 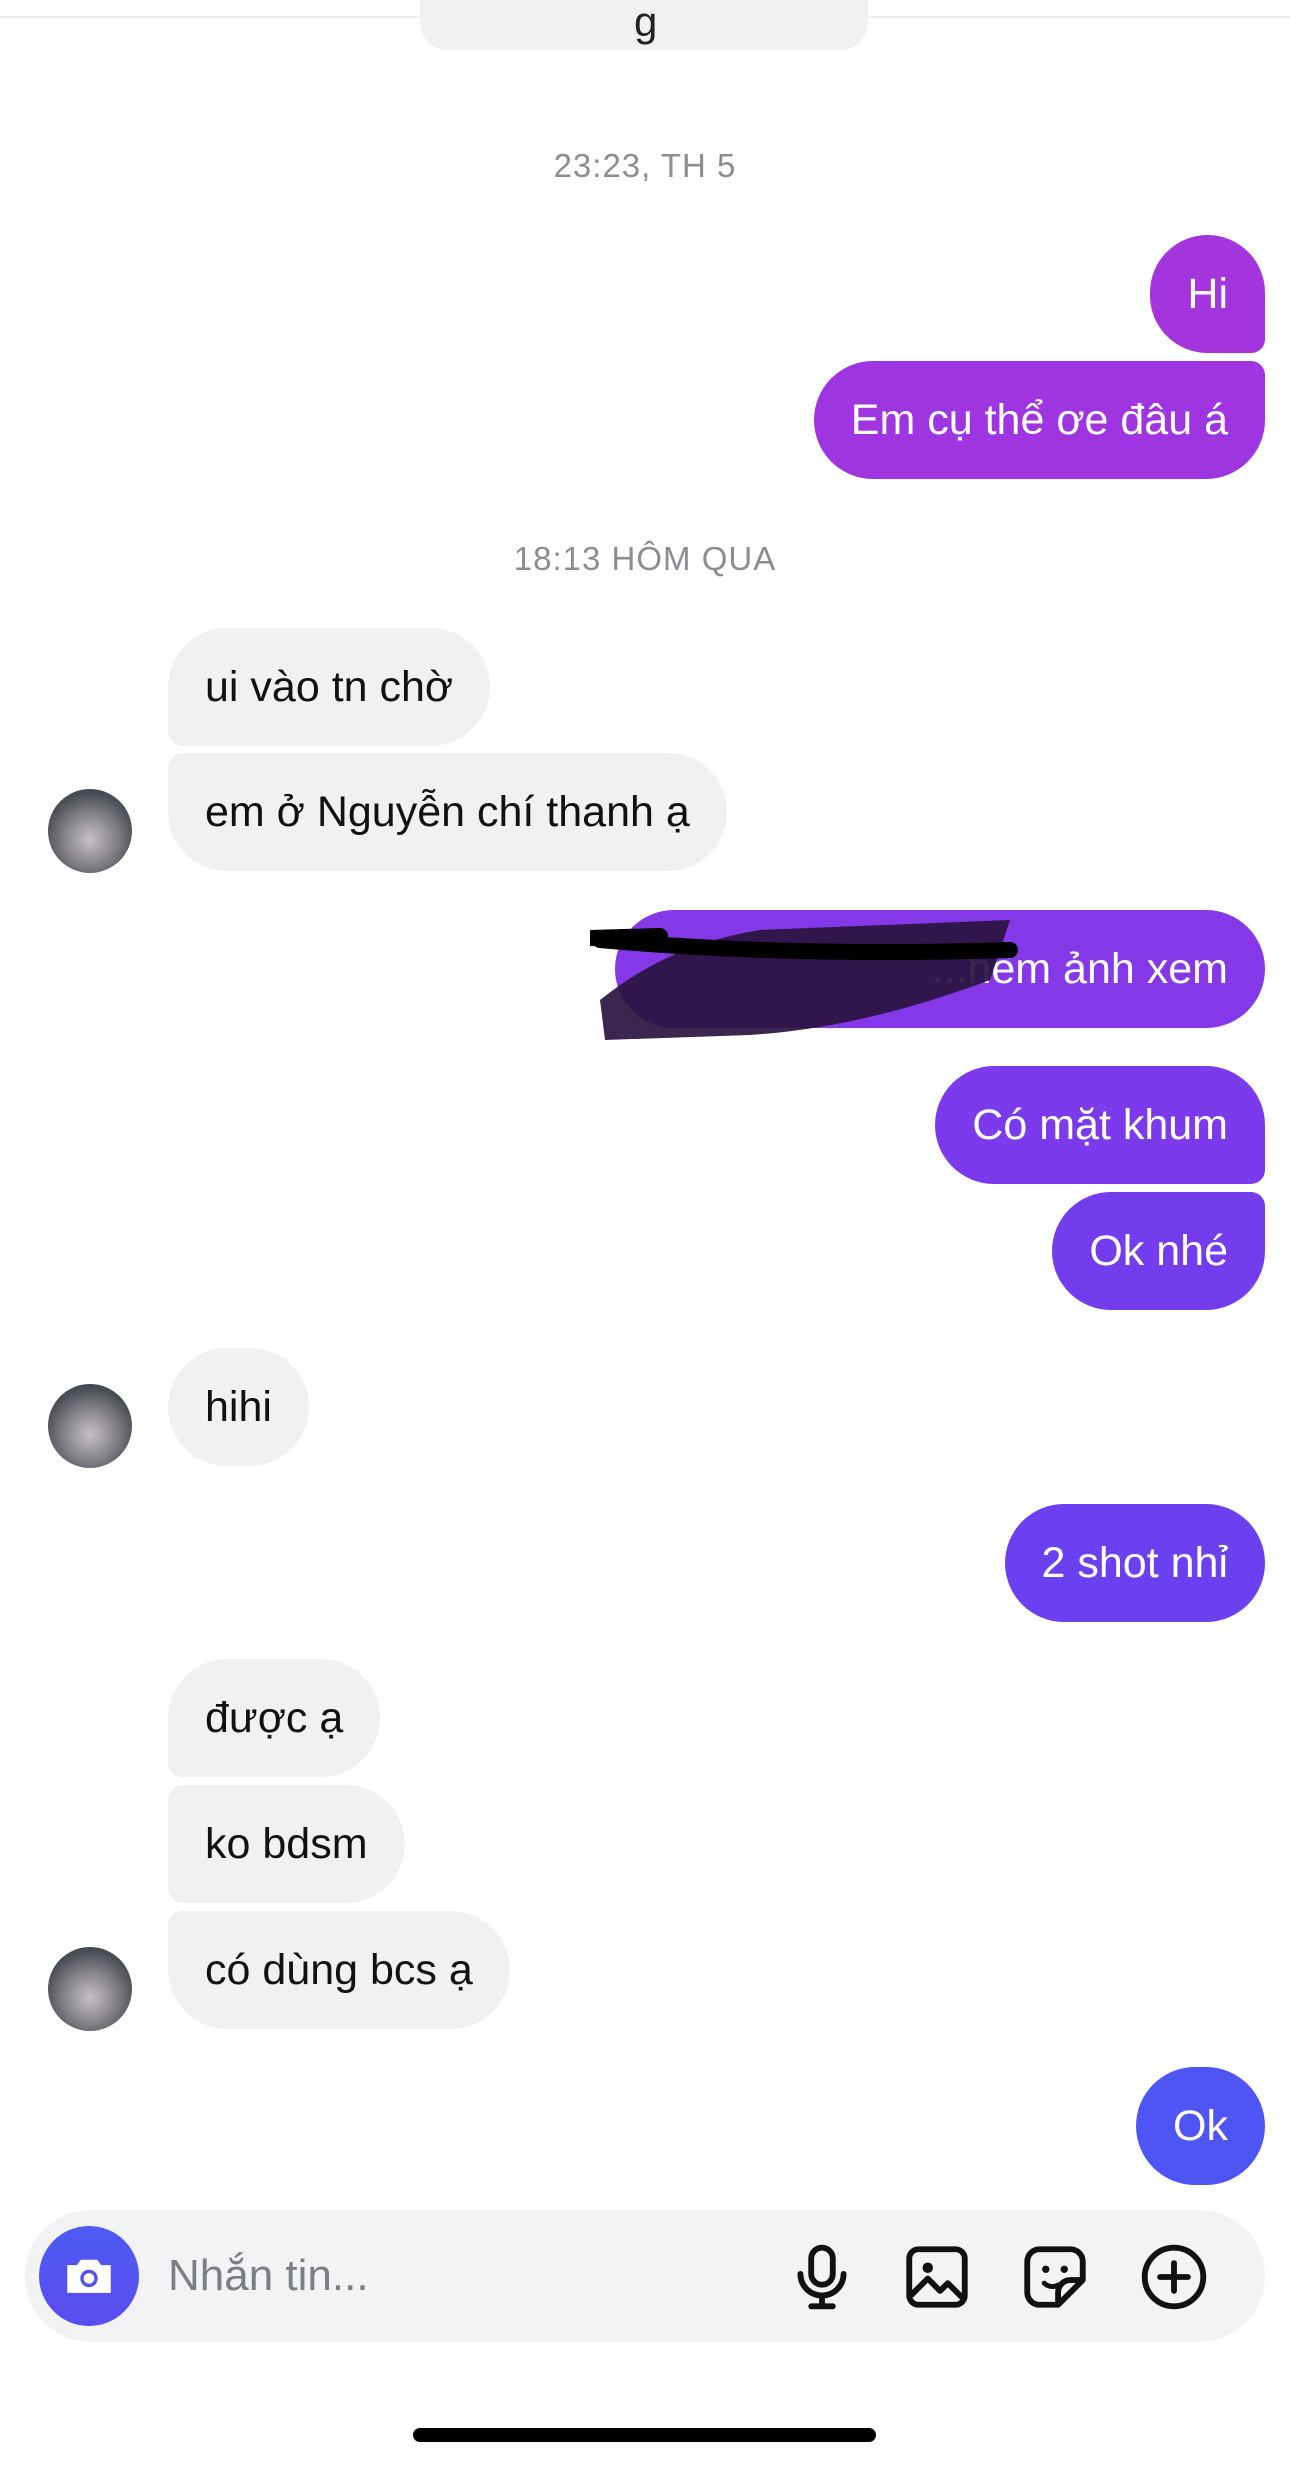 What do you see at coordinates (645, 165) in the screenshot?
I see `timestamp: 23:23, TH 5` at bounding box center [645, 165].